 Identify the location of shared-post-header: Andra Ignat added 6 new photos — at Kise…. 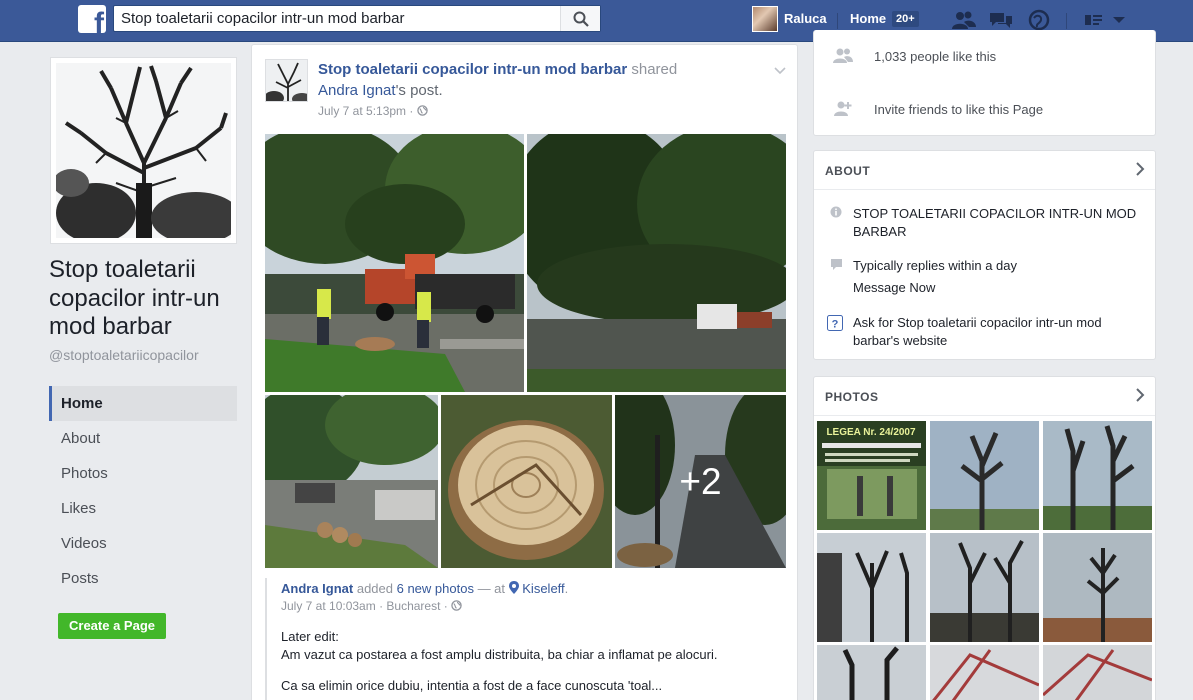
(424, 588).